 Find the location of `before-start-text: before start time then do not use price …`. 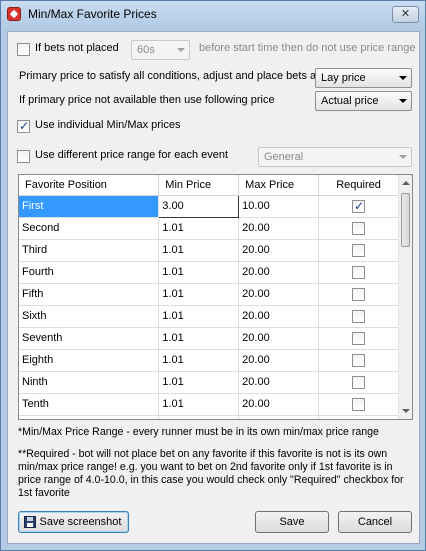

before-start-text: before start time then do not use price … is located at coordinates (307, 48).